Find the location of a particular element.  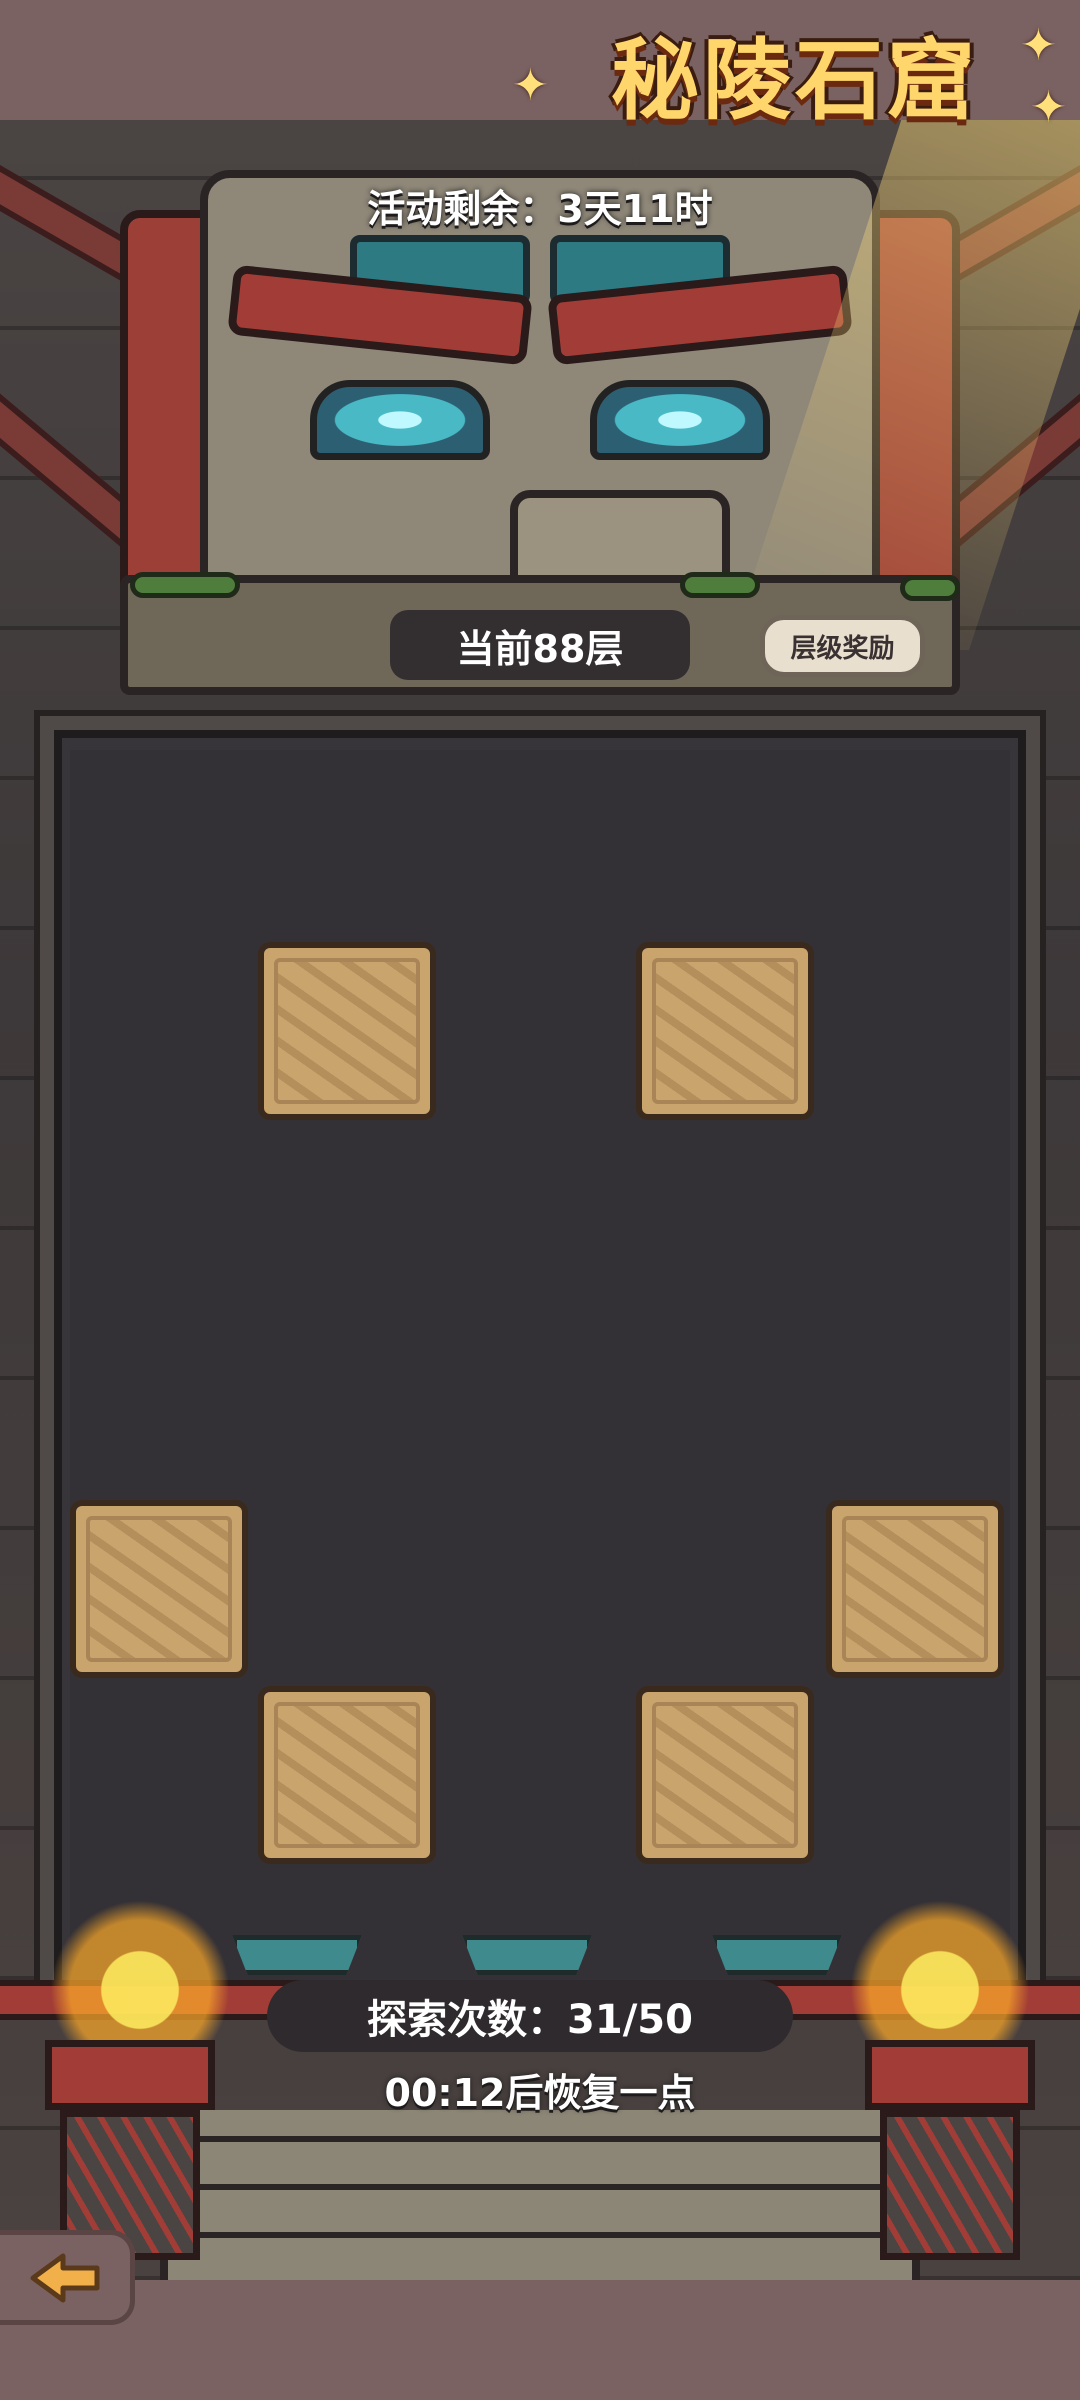

mask-eye-left is located at coordinates (400, 420).